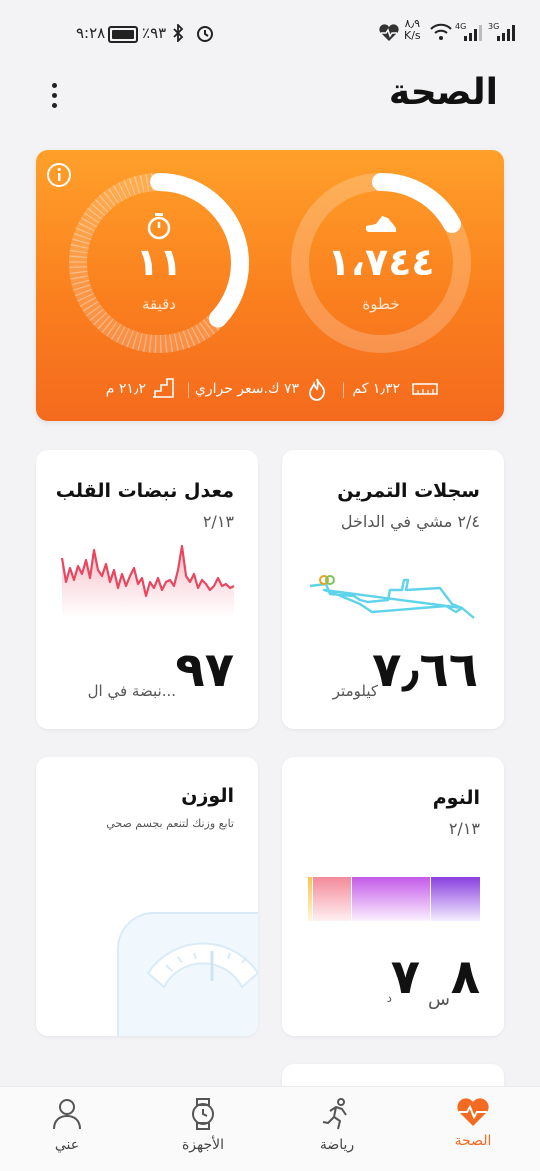 This screenshot has height=1171, width=540. I want to click on running-icon, so click(334, 1114).